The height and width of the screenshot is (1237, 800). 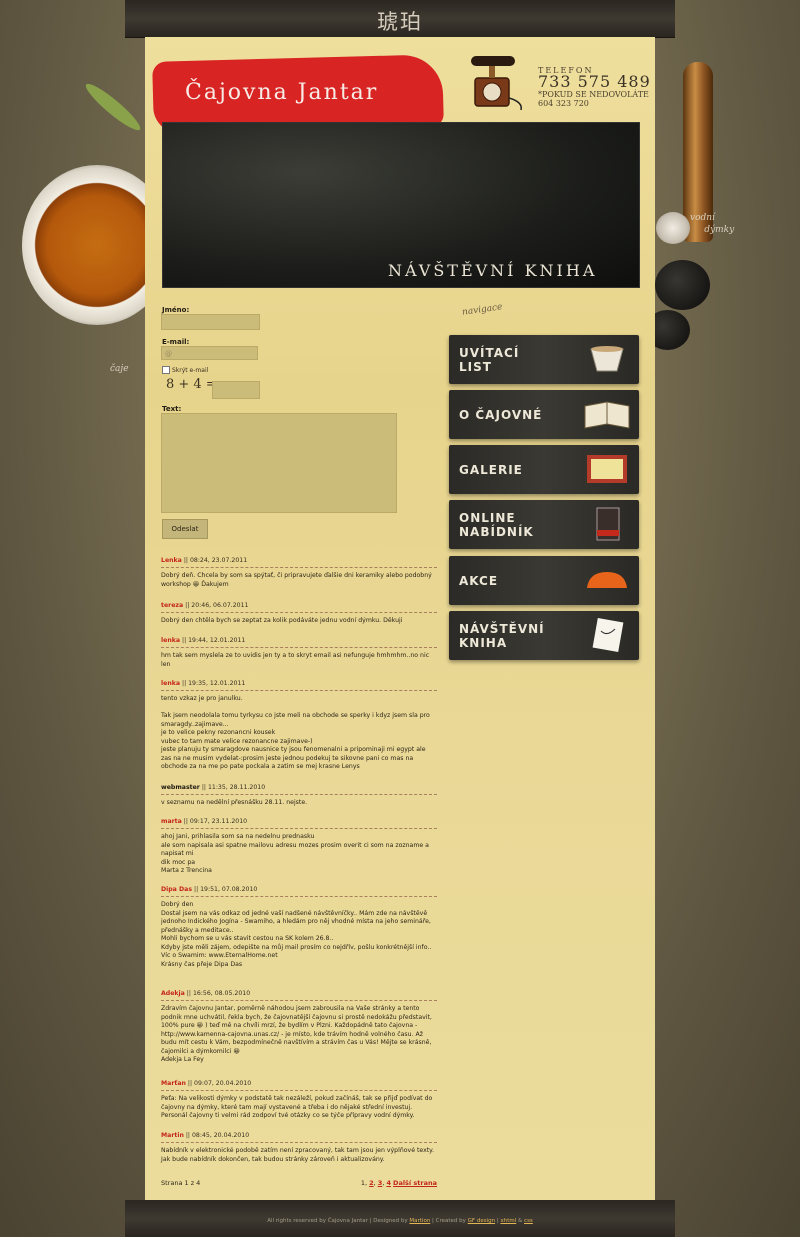 What do you see at coordinates (171, 560) in the screenshot?
I see `entry-author: Lenka` at bounding box center [171, 560].